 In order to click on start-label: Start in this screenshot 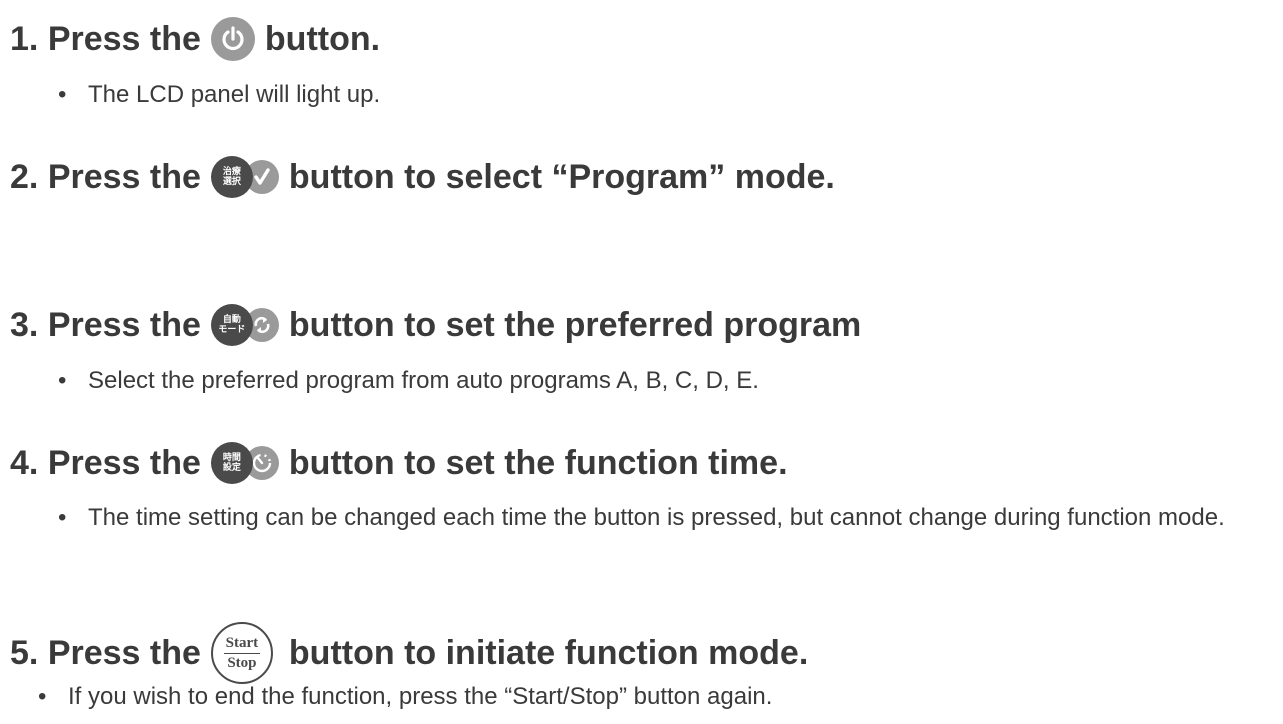, I will do `click(242, 642)`.